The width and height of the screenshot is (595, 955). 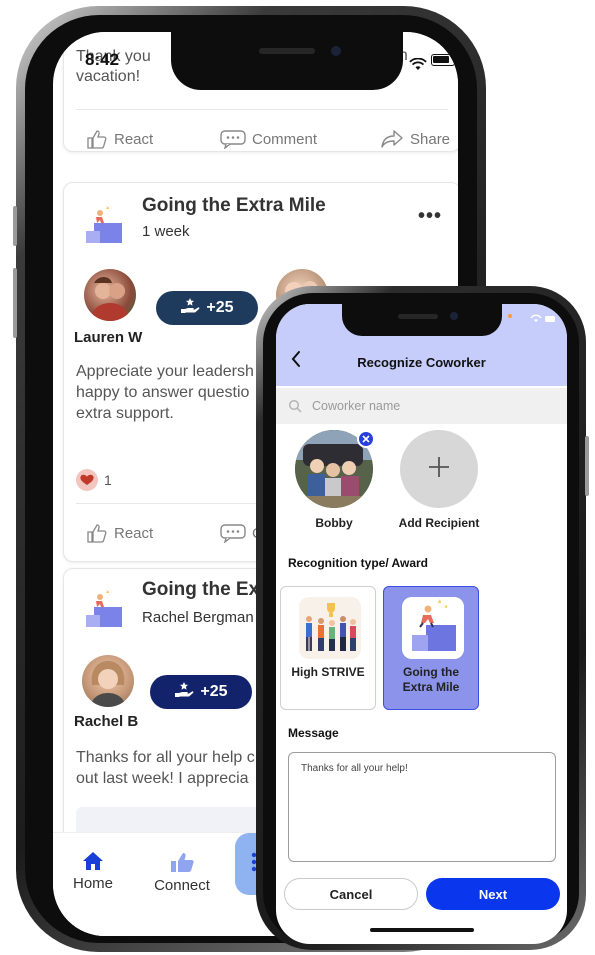 I want to click on add-recipient-circle, so click(x=439, y=469).